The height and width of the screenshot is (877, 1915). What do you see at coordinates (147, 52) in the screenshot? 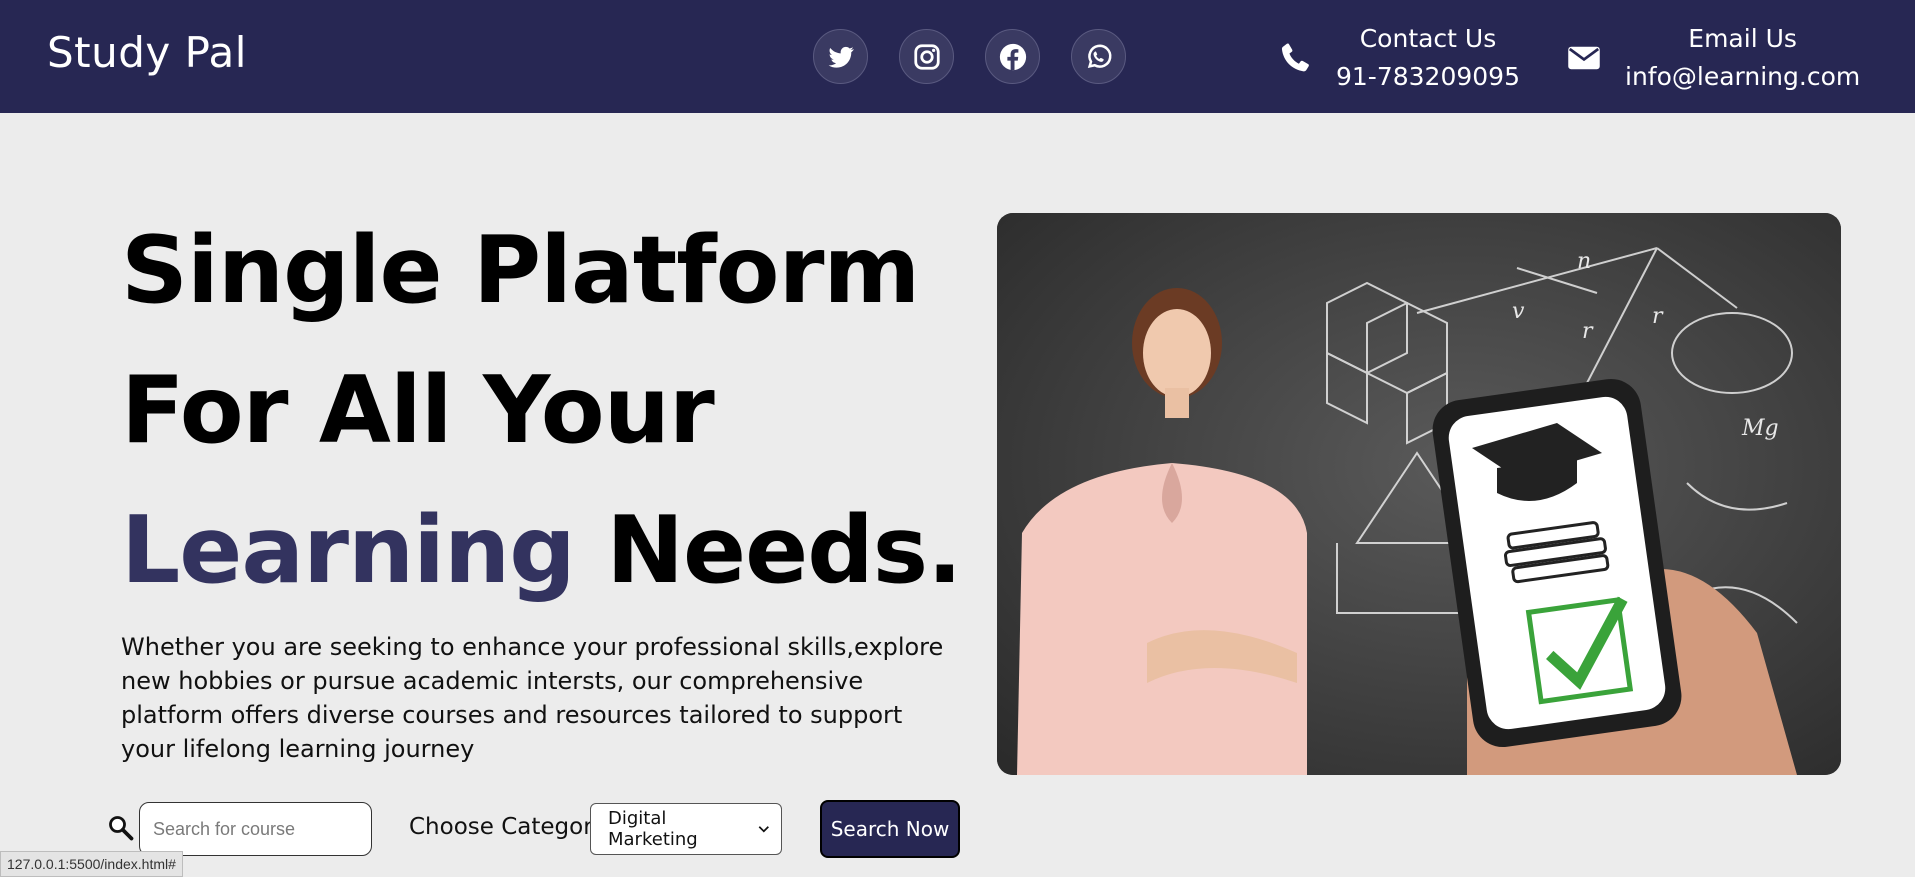
I see `brand-logo: Study Pal` at bounding box center [147, 52].